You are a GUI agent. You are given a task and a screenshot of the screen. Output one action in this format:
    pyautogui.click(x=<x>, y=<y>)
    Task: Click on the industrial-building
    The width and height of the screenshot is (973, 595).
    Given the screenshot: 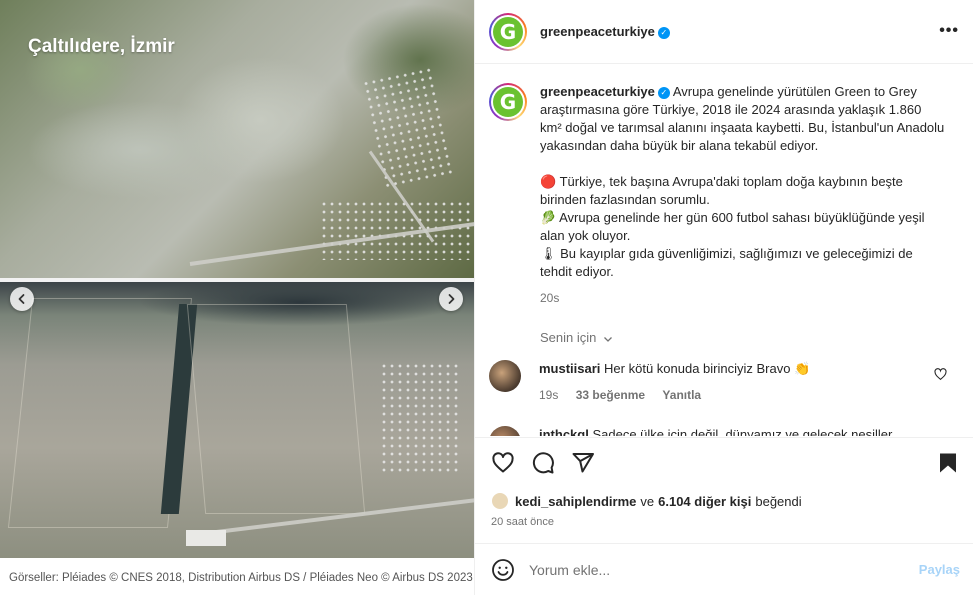 What is the action you would take?
    pyautogui.click(x=206, y=538)
    